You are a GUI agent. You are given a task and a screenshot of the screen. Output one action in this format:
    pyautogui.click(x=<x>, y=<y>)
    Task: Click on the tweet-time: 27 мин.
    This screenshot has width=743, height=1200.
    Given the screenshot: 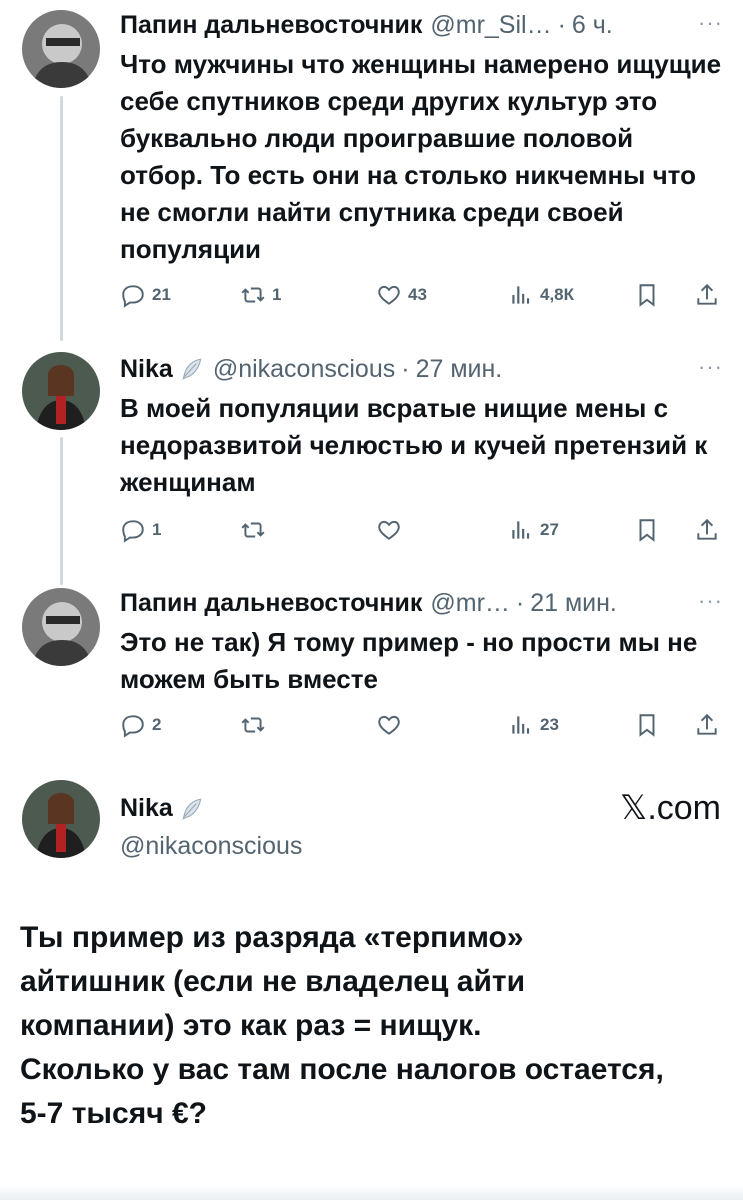 What is the action you would take?
    pyautogui.click(x=459, y=369)
    